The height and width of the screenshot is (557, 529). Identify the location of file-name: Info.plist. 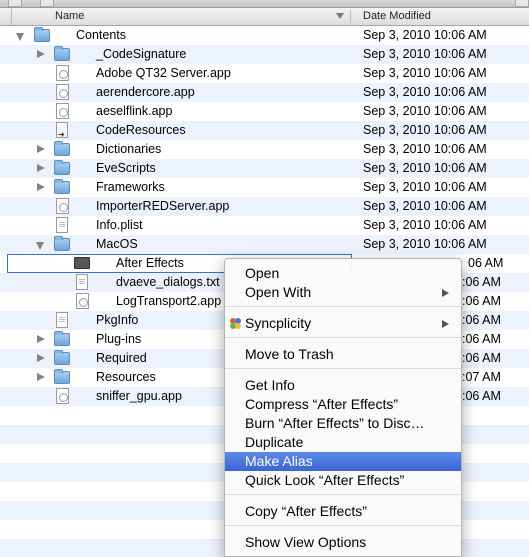
(119, 225).